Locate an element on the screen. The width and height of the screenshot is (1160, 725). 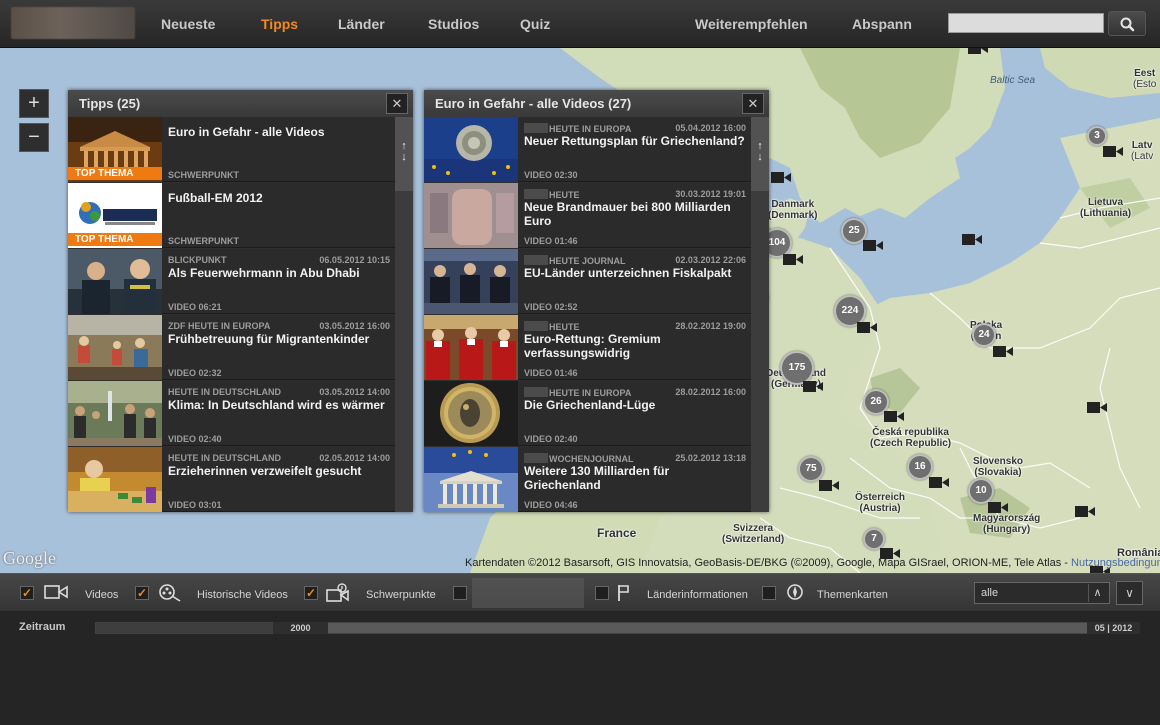
terms-link: Nutzungsbedingungen is located at coordinates (1115, 563).